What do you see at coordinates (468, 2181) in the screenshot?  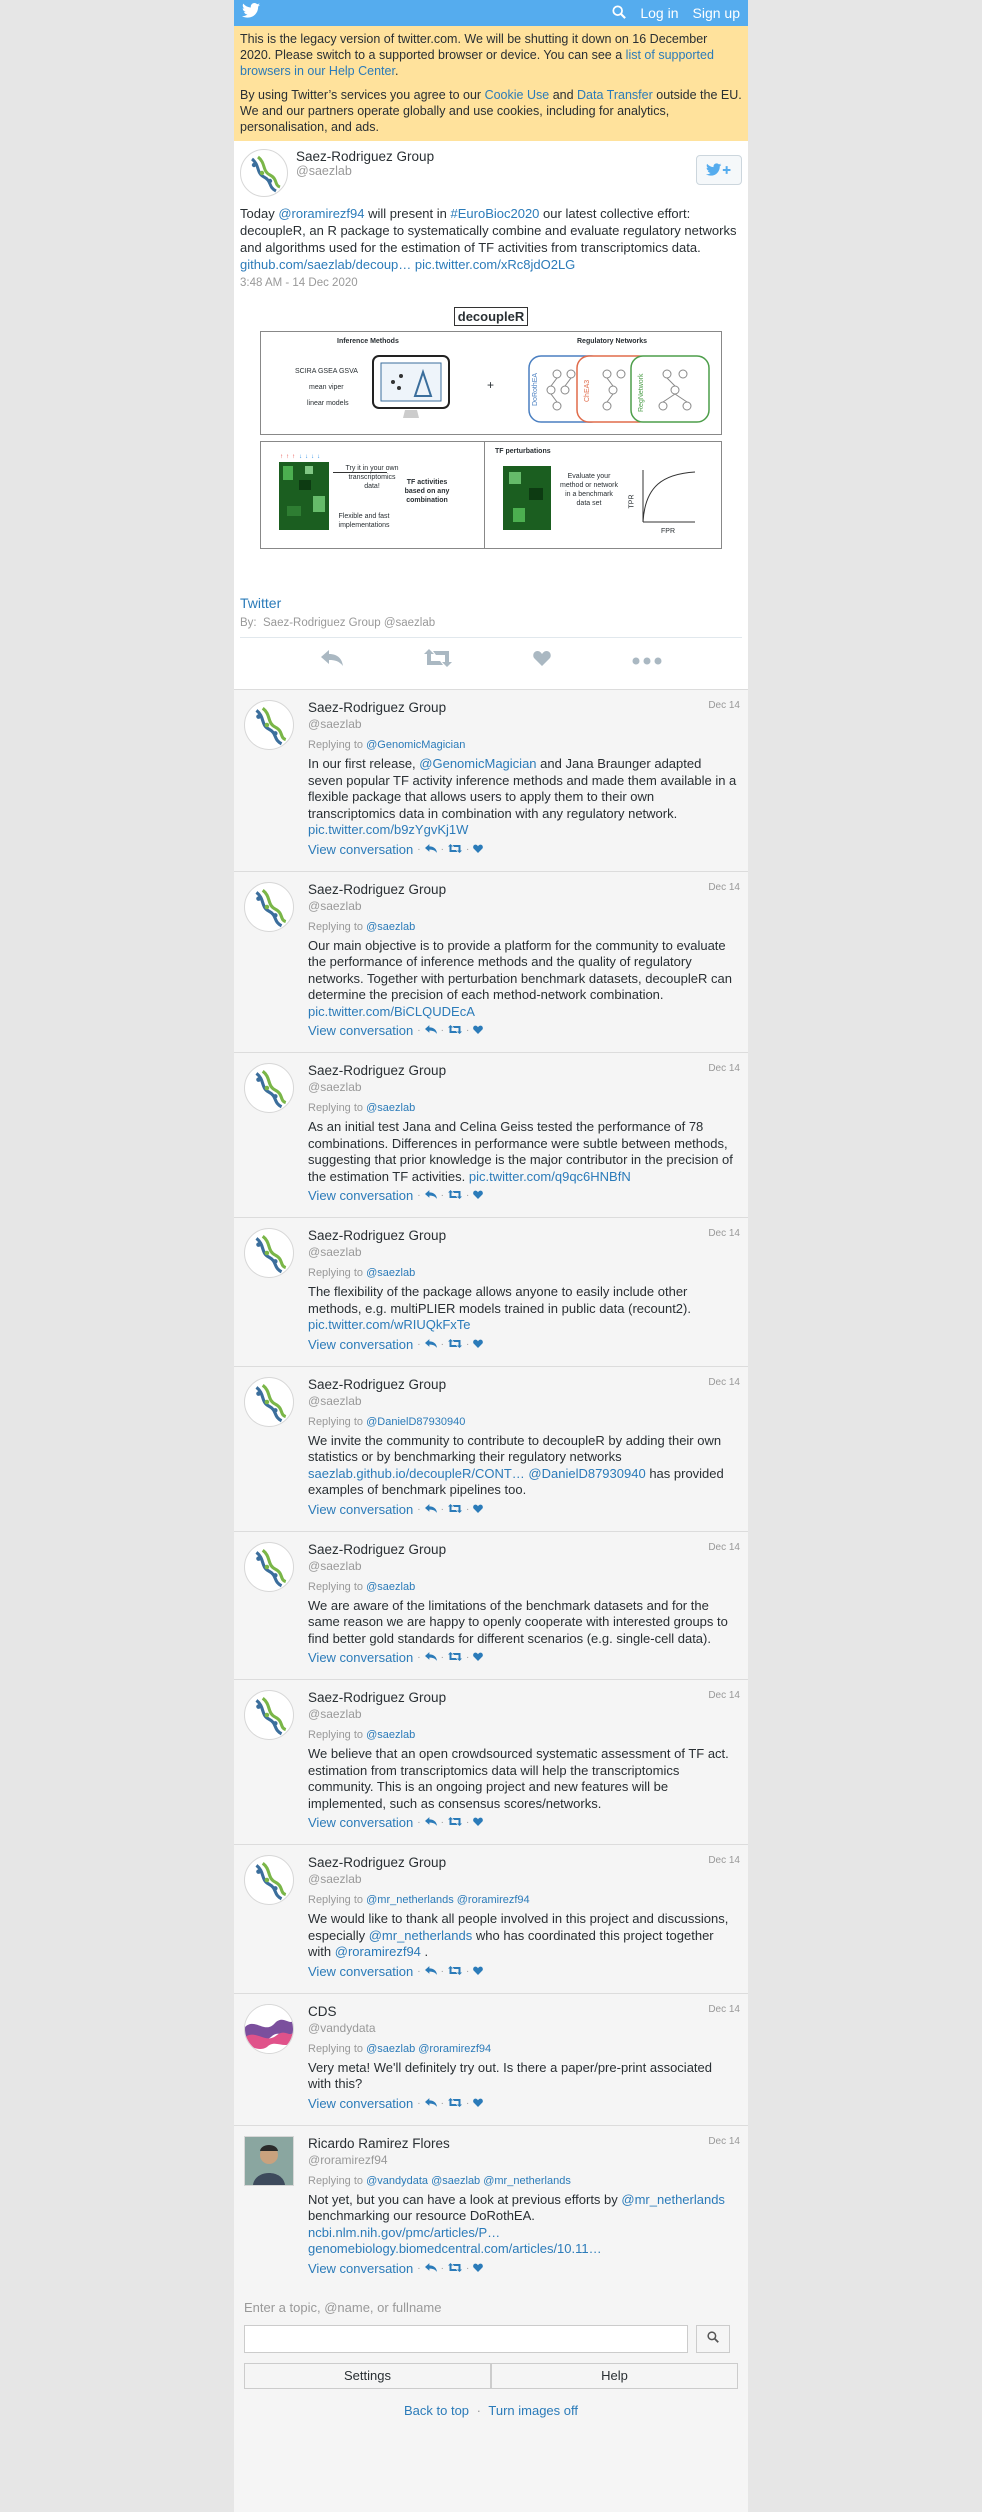 I see `replying-to-link: @vandydata @saezlab @mr_netherlands` at bounding box center [468, 2181].